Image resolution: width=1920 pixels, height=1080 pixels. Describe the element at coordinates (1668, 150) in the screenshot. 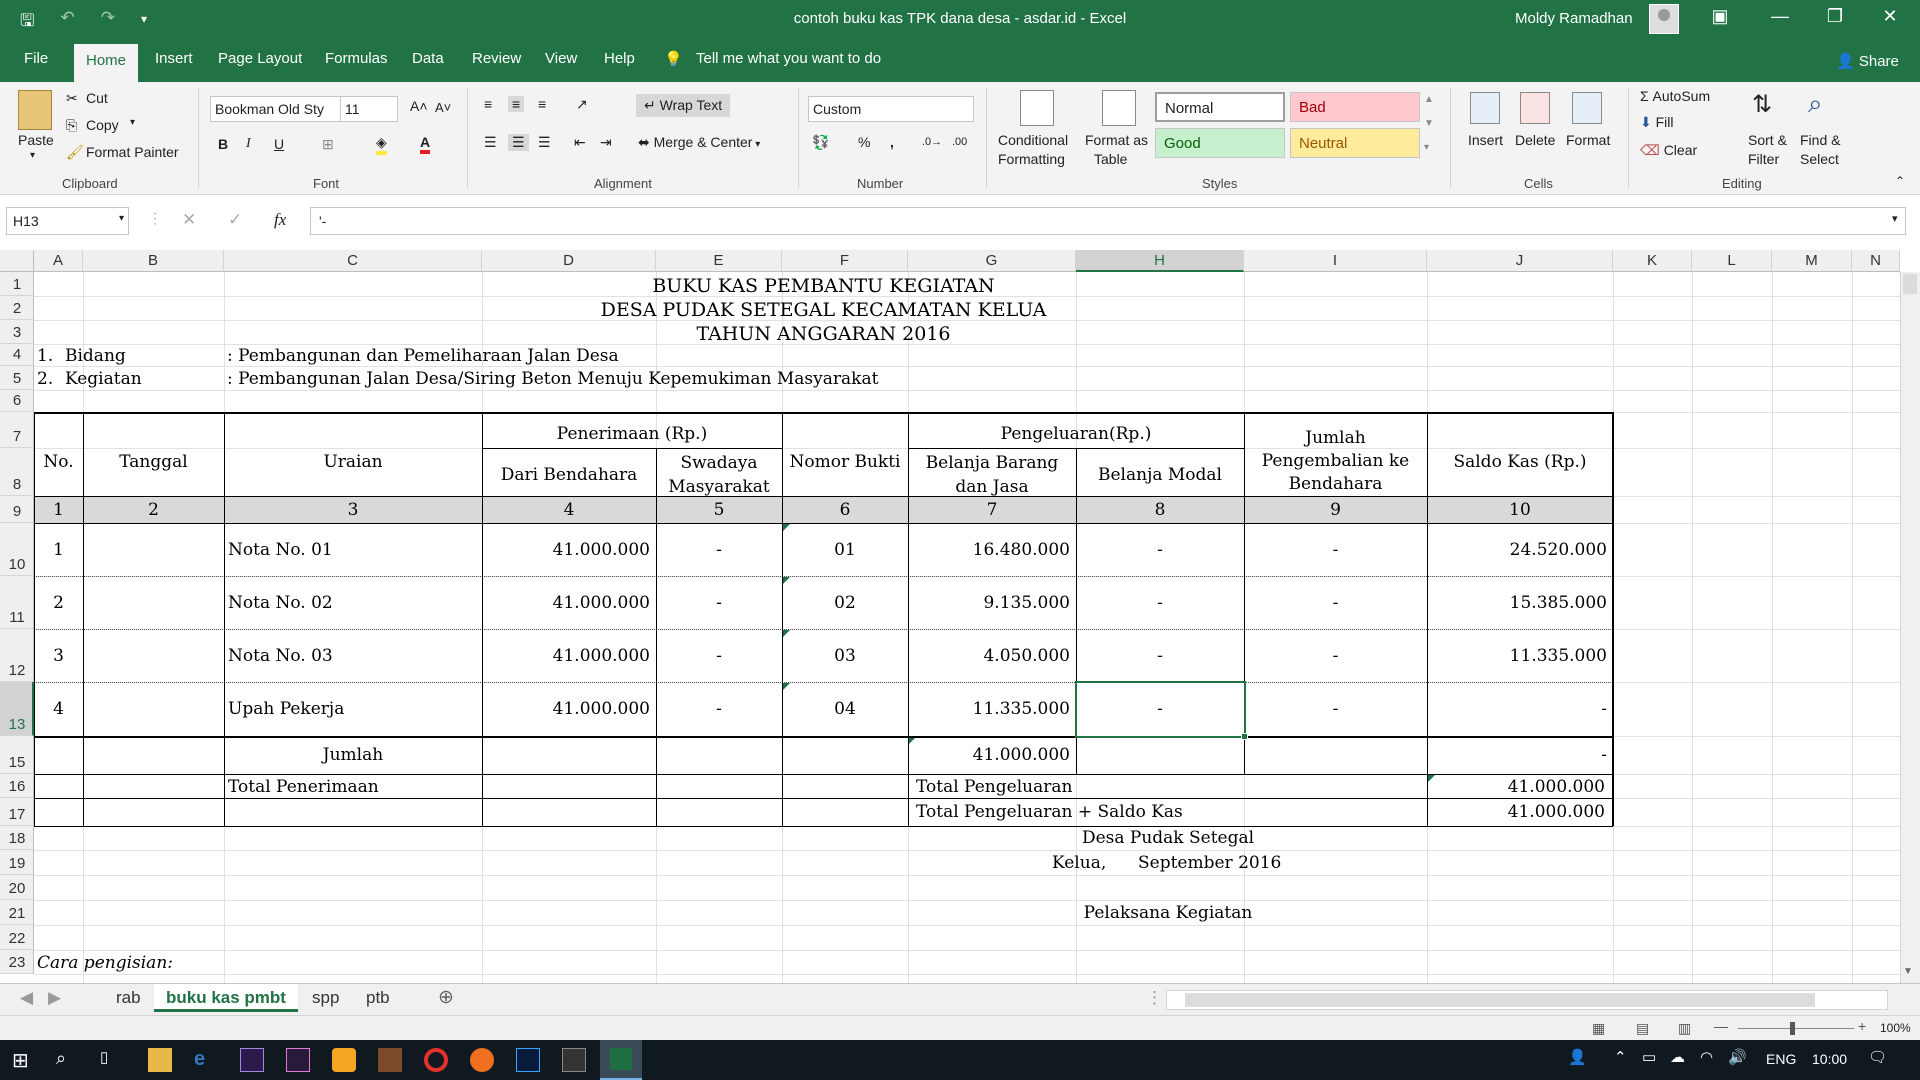

I see `clear-button: ⌫ Clear` at that location.